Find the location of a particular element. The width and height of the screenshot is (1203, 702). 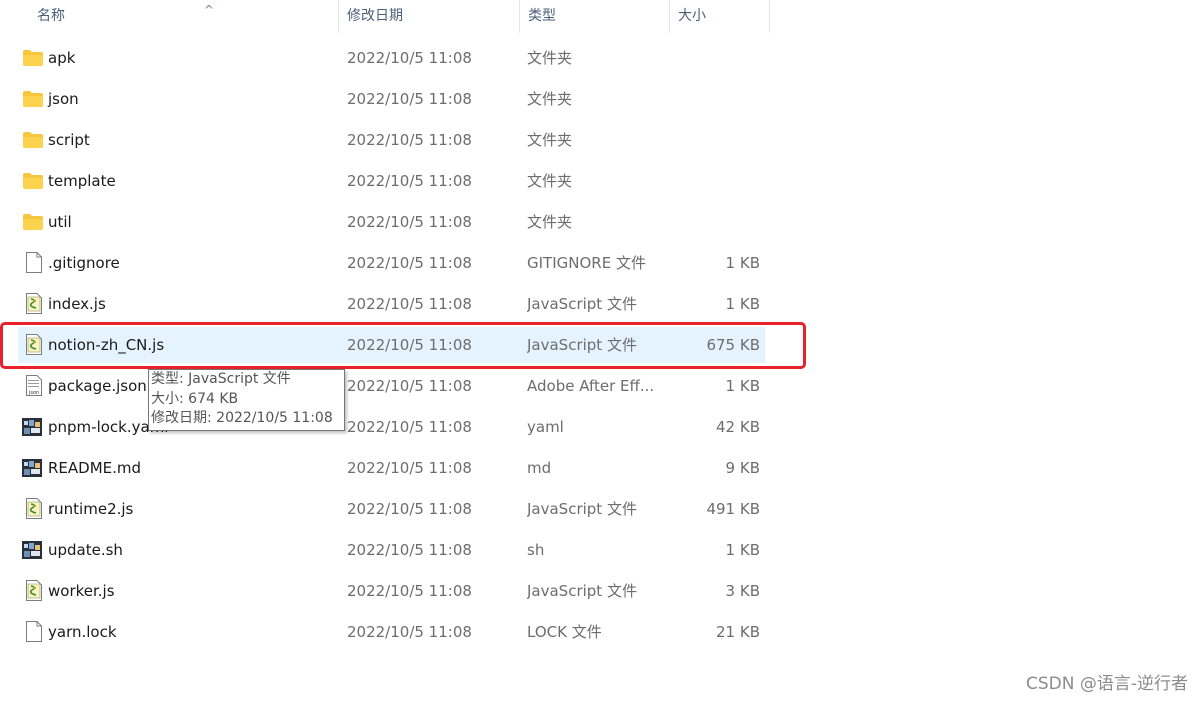

file-size: 3 KB is located at coordinates (742, 591).